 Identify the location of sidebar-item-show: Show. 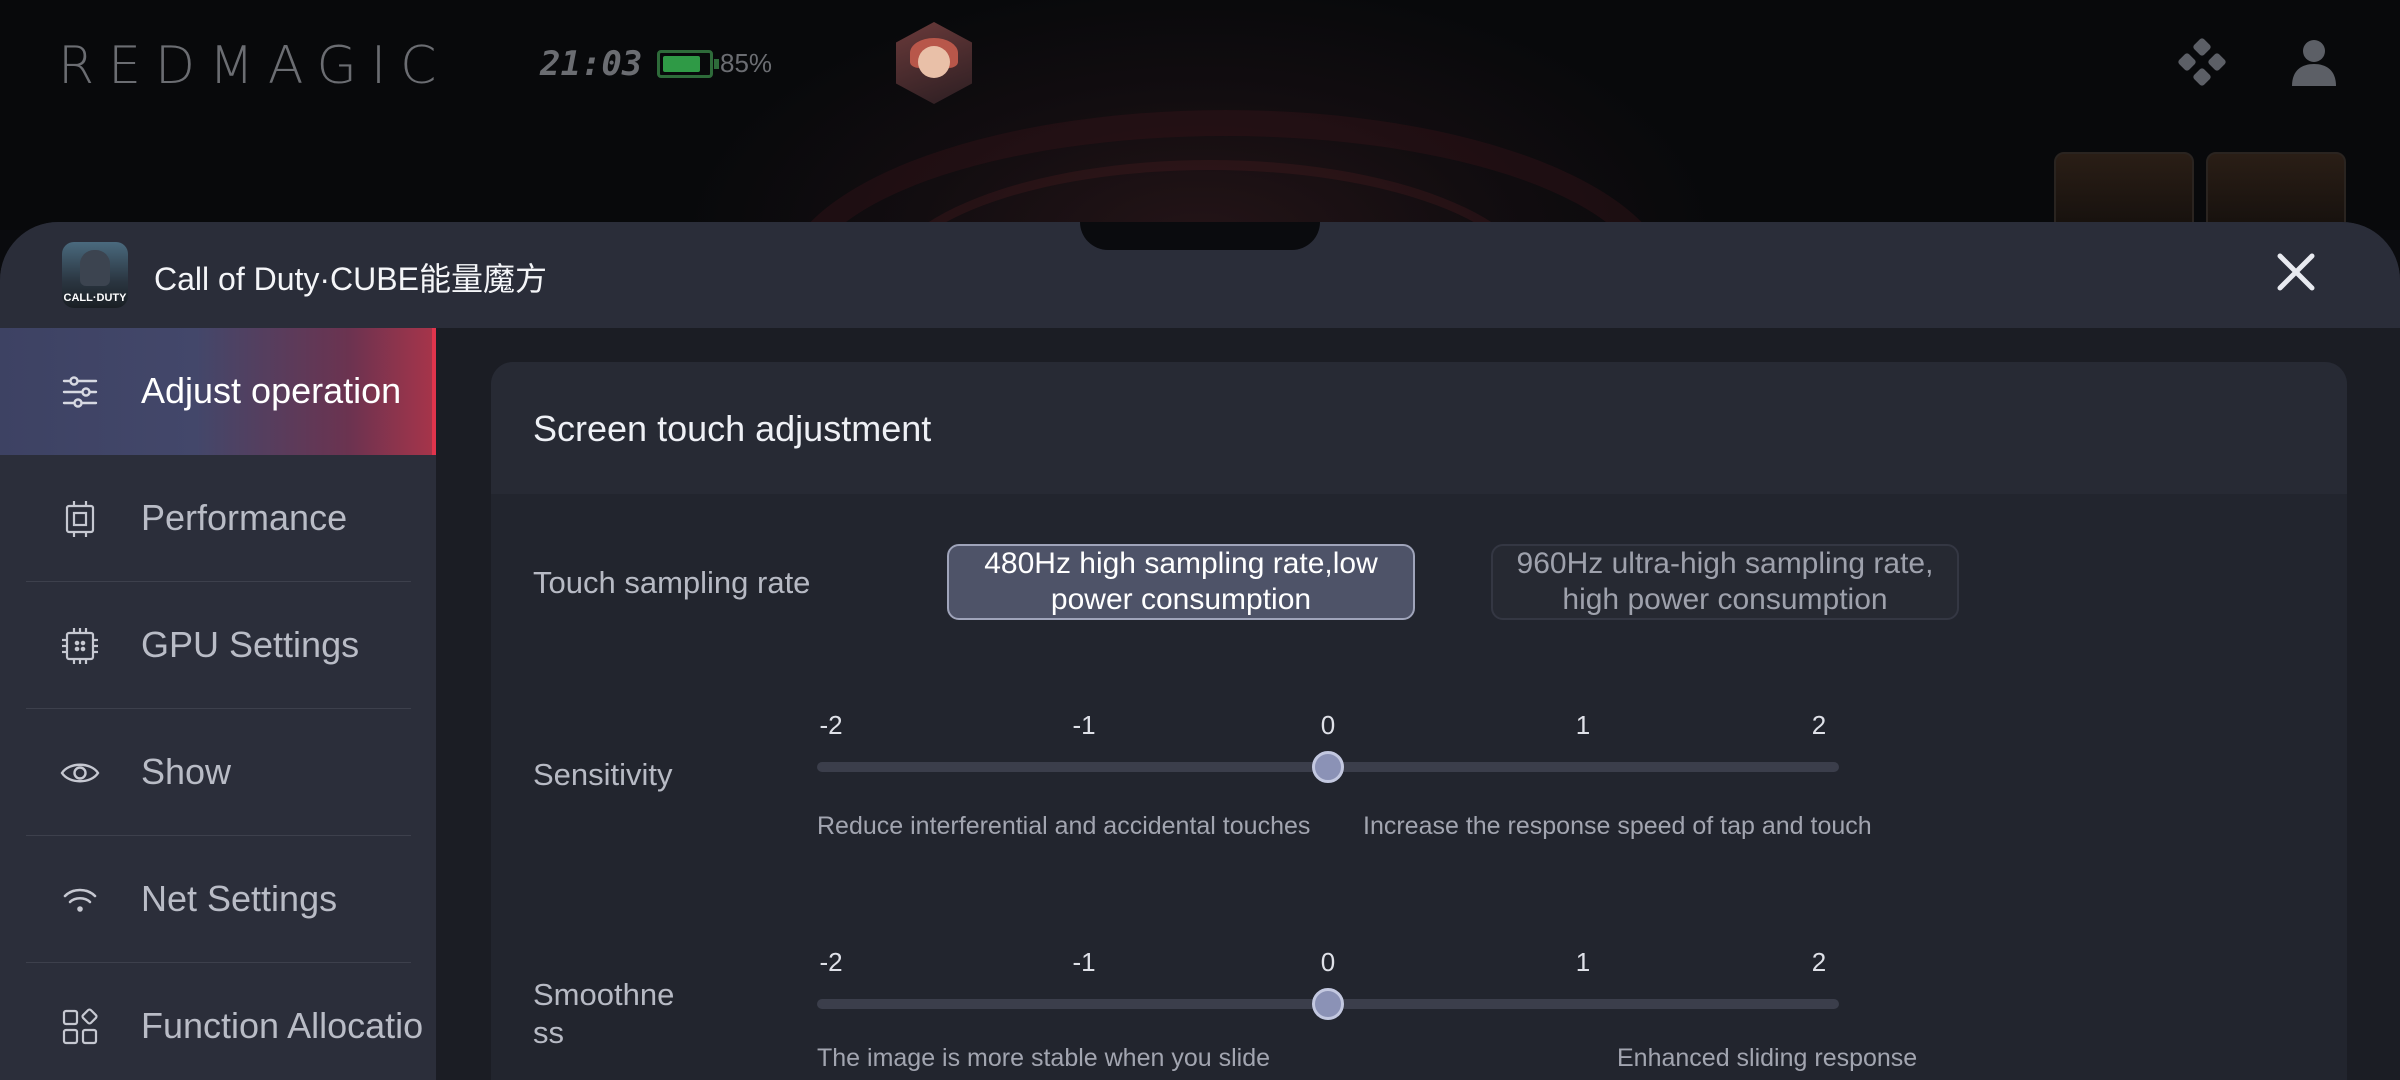
(218, 772).